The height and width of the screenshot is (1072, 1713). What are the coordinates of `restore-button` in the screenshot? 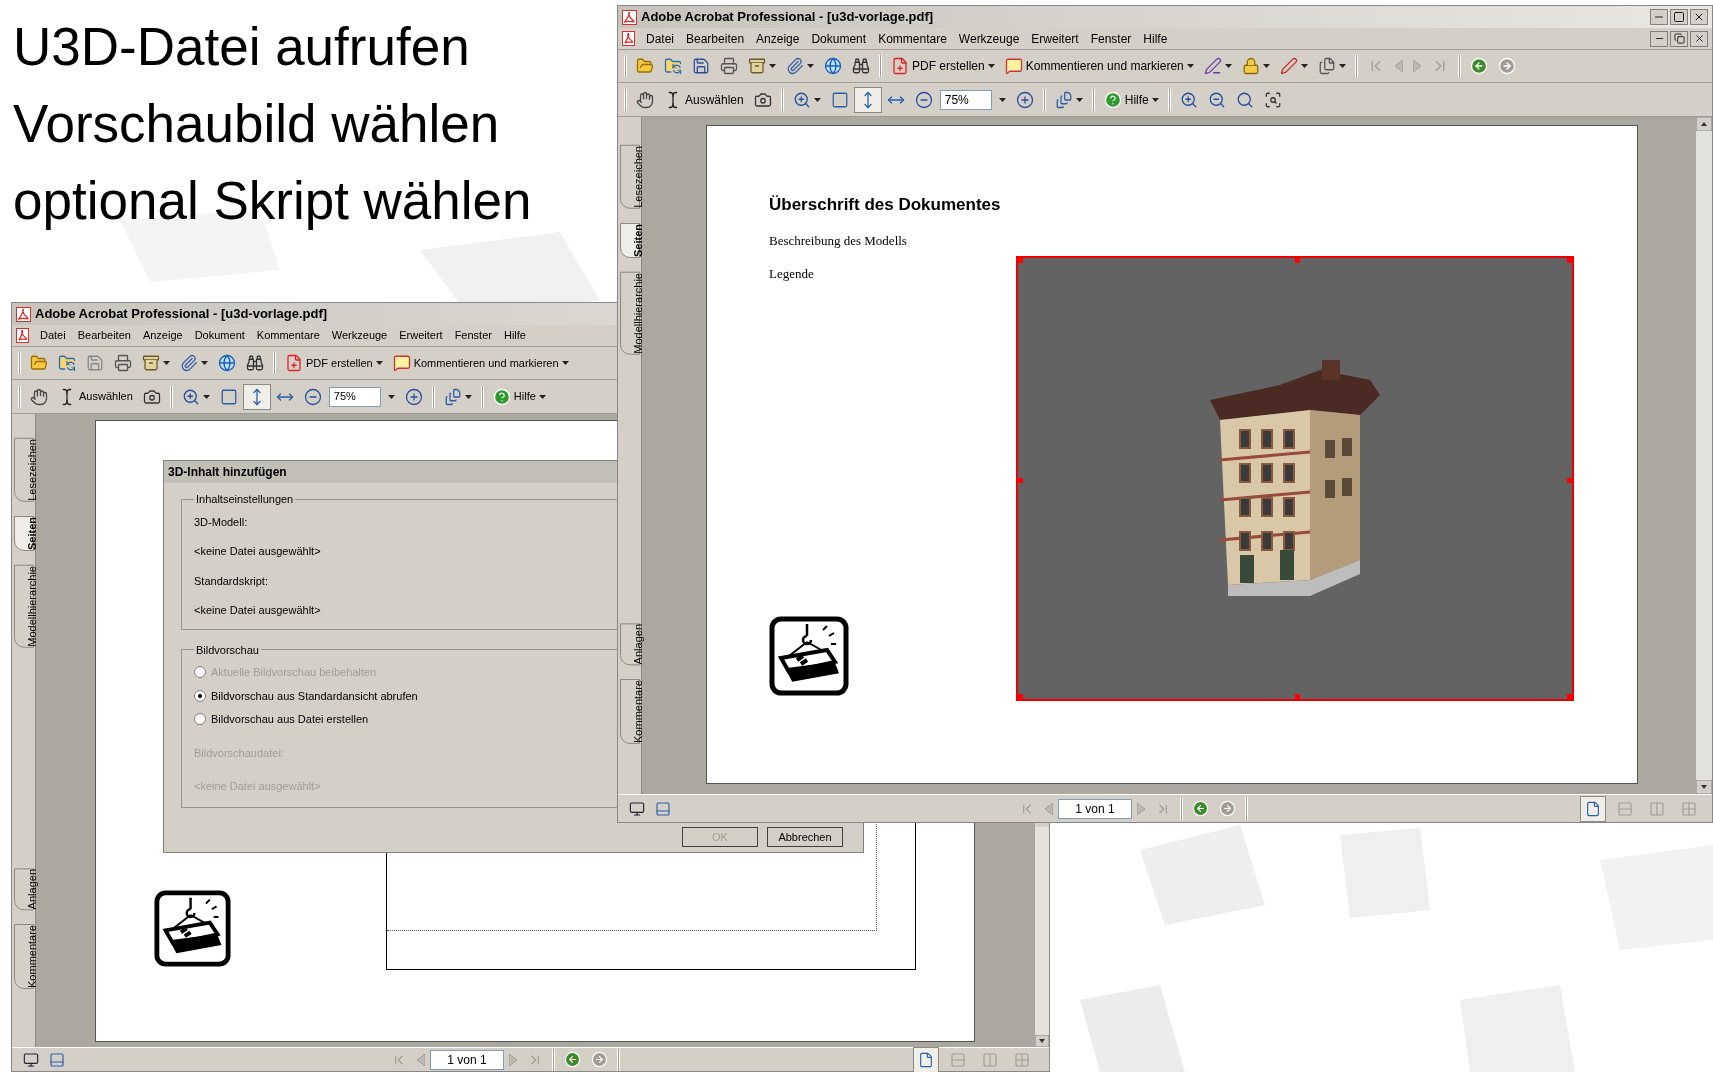 It's located at (1679, 38).